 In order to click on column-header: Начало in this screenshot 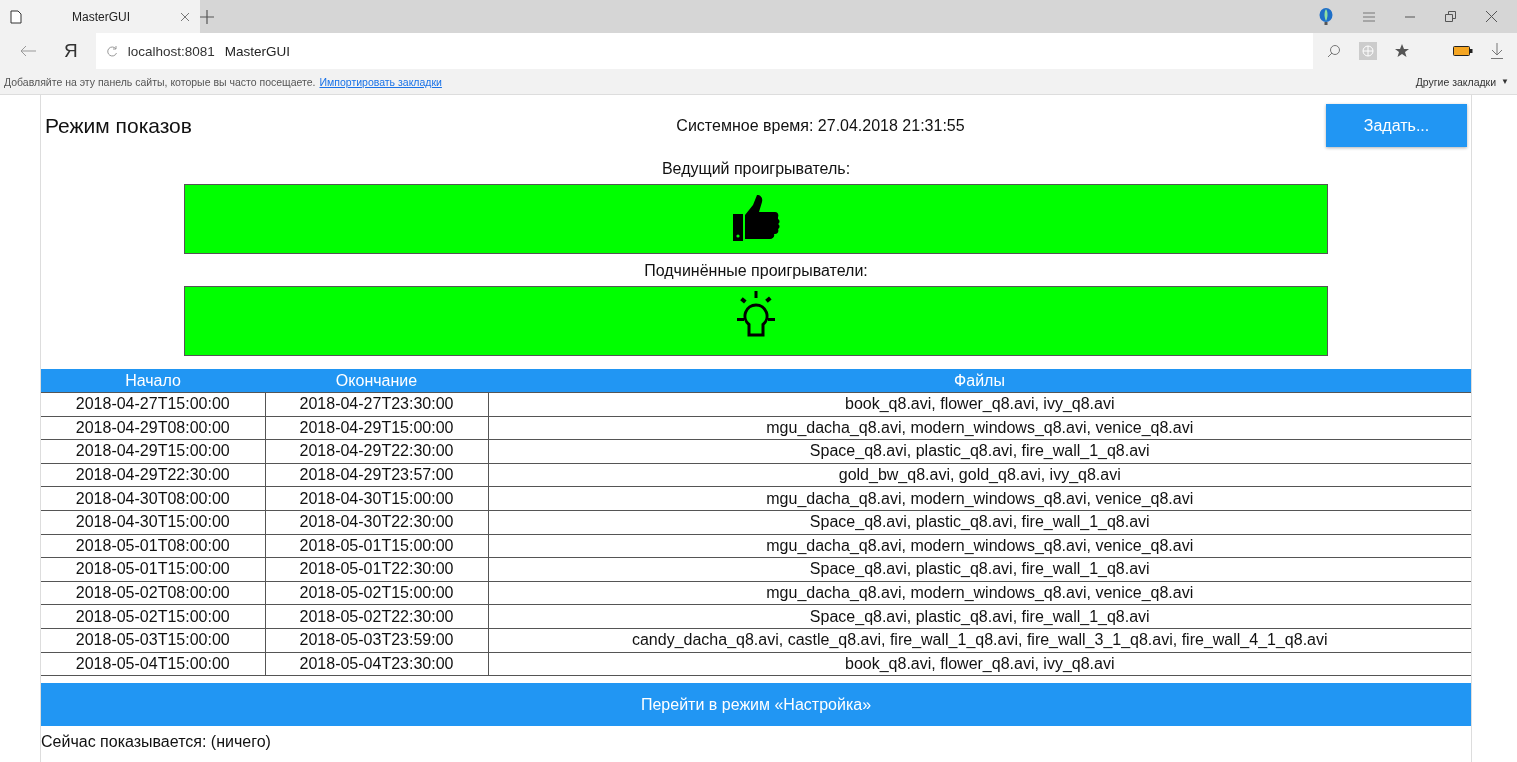, I will do `click(153, 381)`.